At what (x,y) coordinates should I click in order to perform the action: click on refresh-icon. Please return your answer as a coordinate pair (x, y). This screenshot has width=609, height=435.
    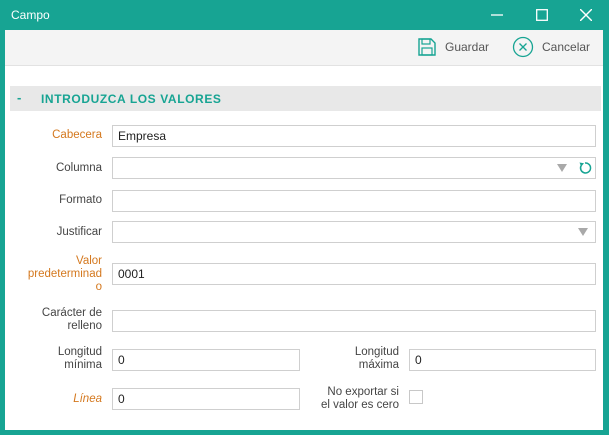
    Looking at the image, I should click on (585, 168).